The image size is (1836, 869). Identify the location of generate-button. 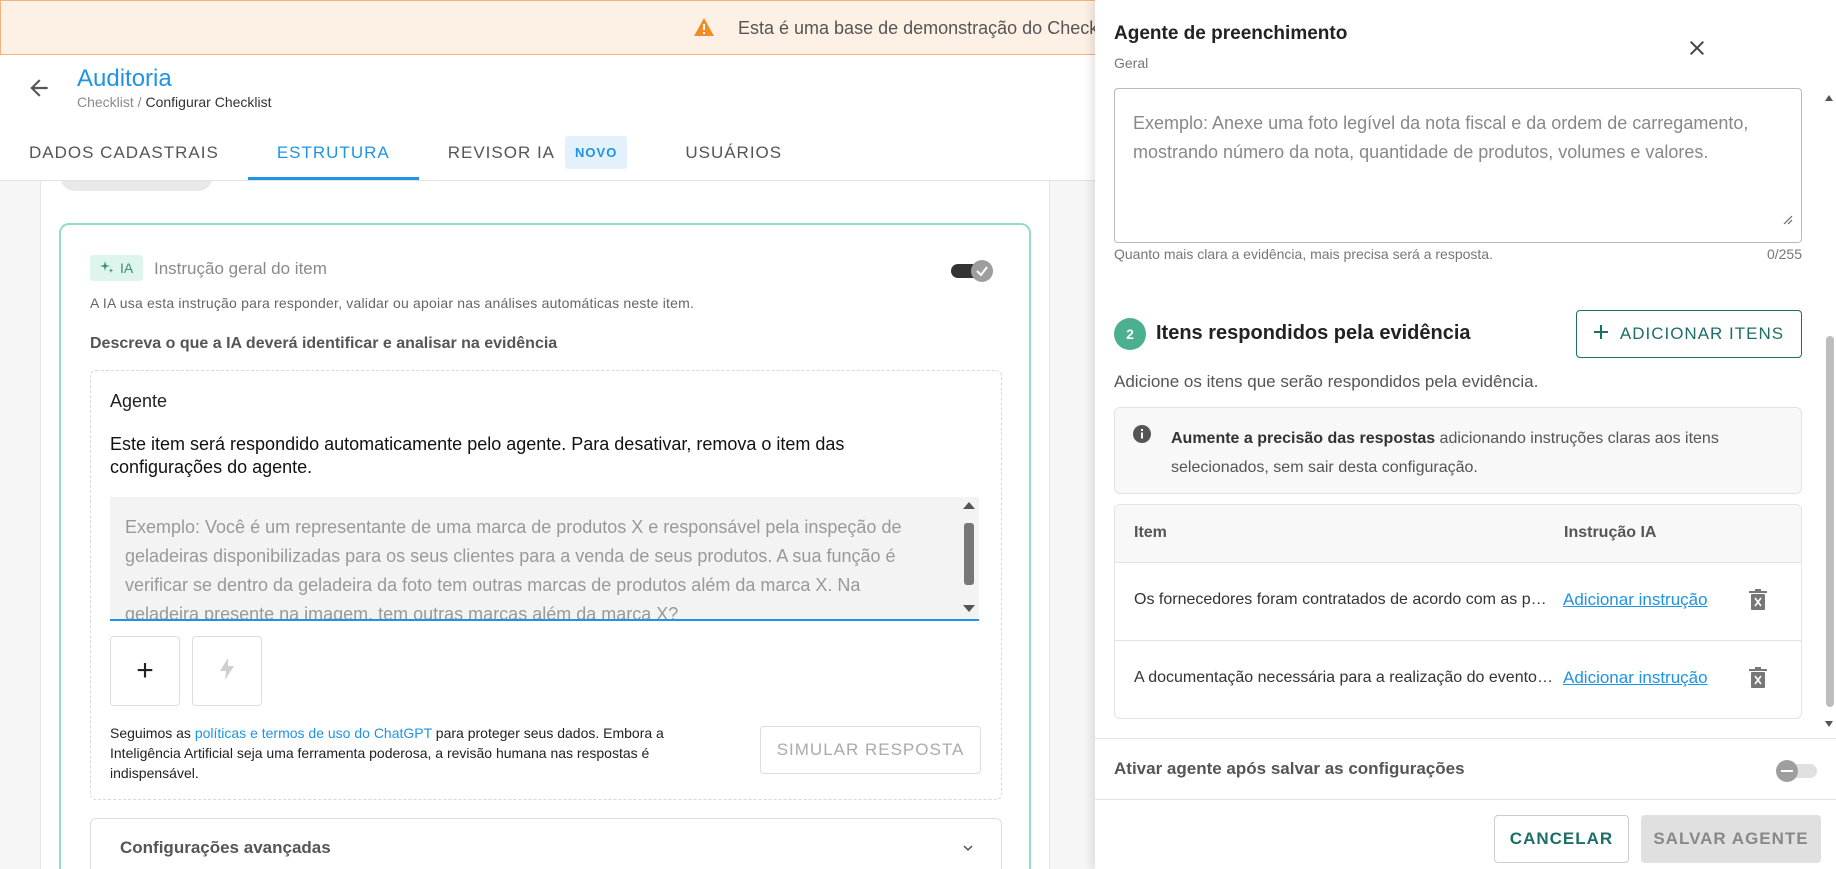
(227, 671).